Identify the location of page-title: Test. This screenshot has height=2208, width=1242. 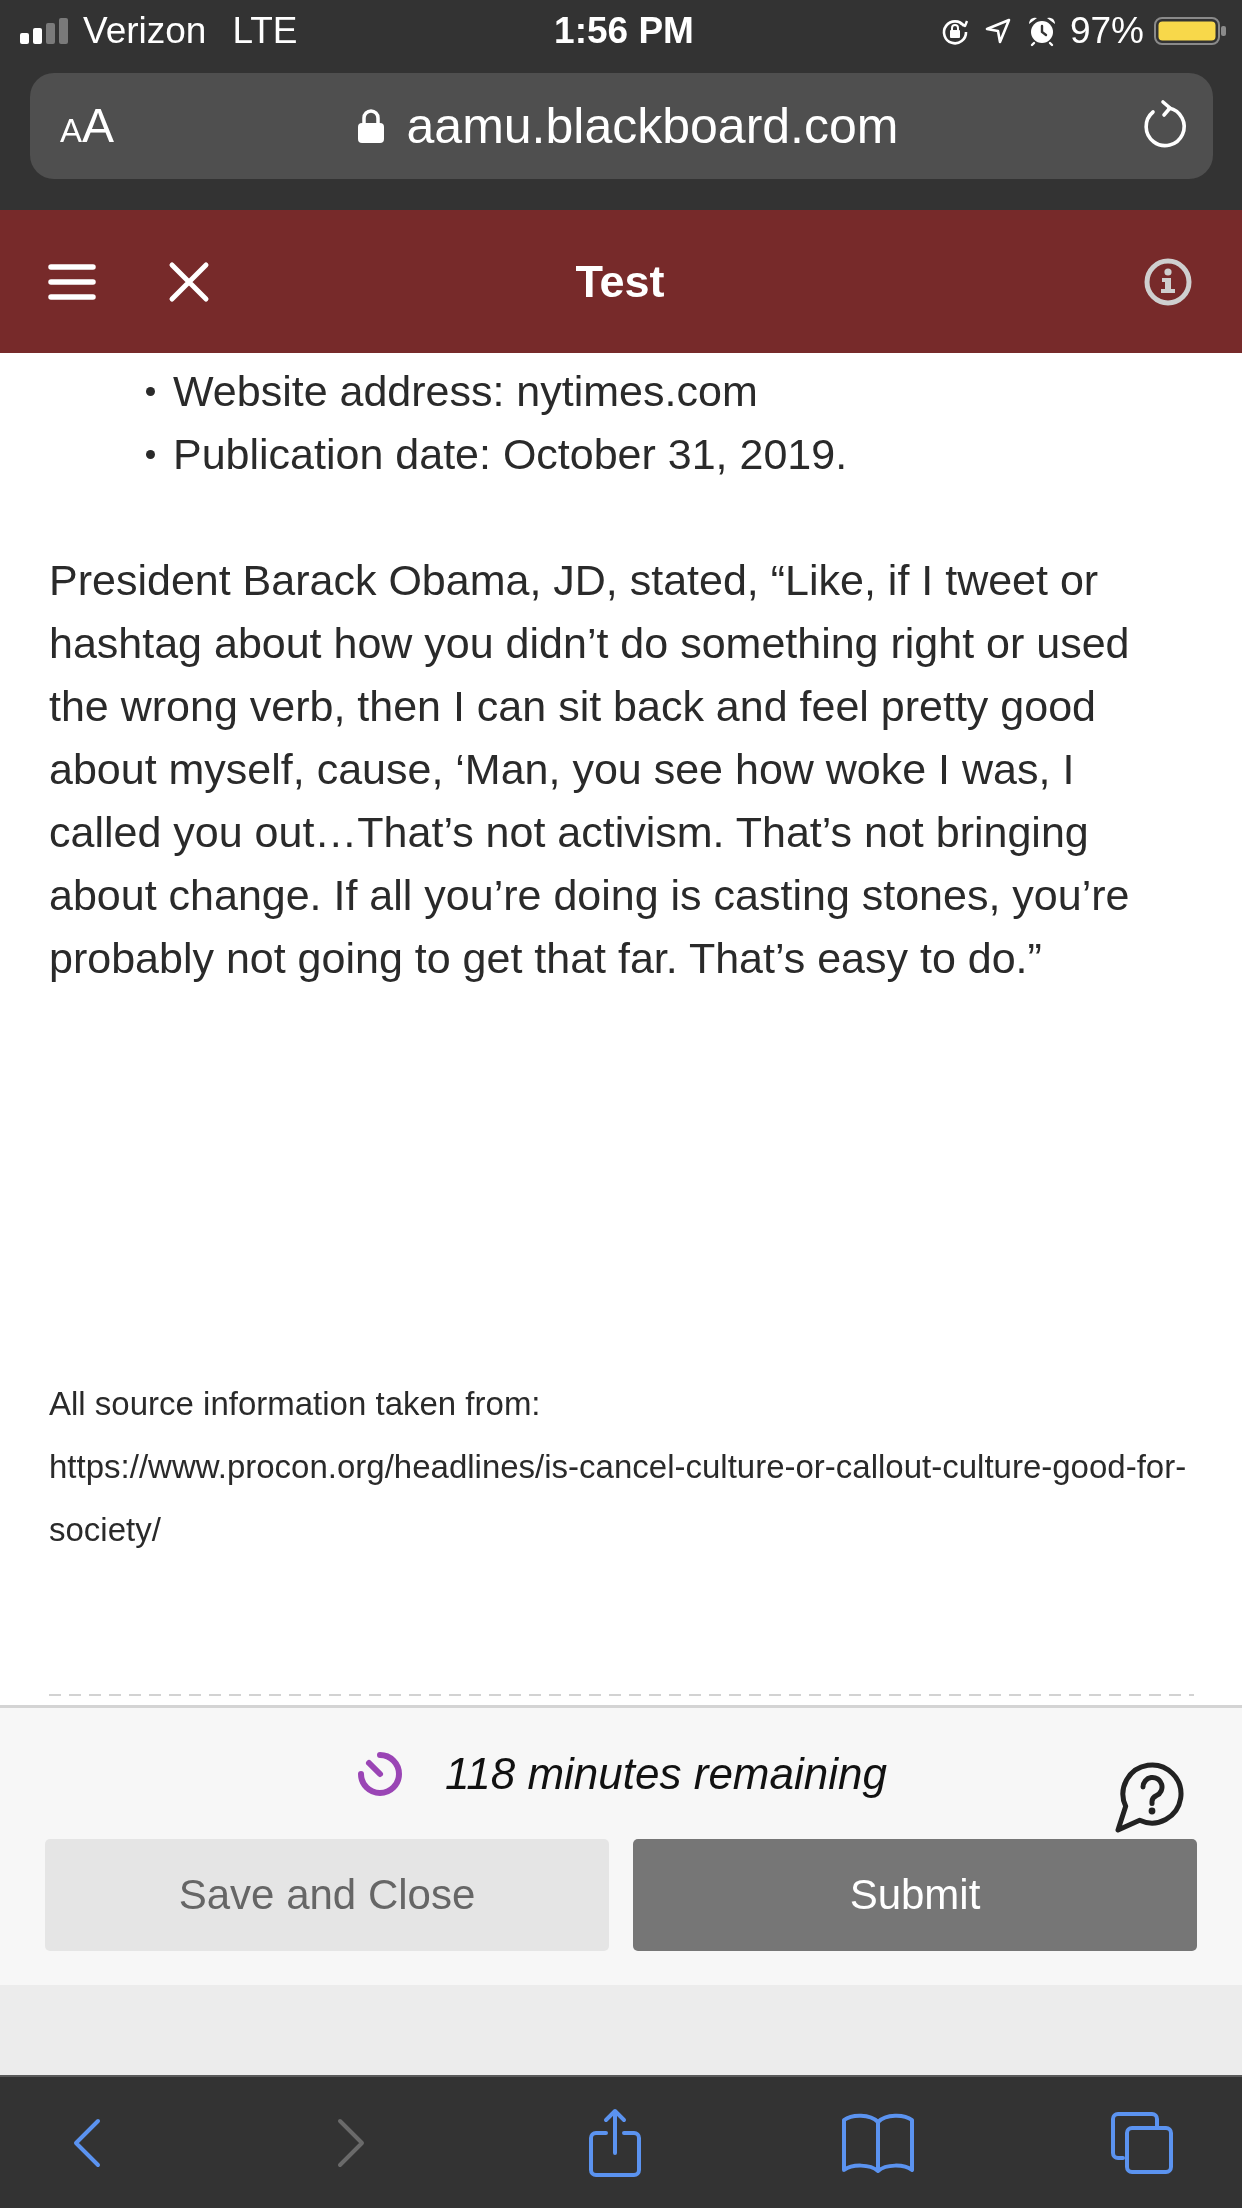
(620, 281).